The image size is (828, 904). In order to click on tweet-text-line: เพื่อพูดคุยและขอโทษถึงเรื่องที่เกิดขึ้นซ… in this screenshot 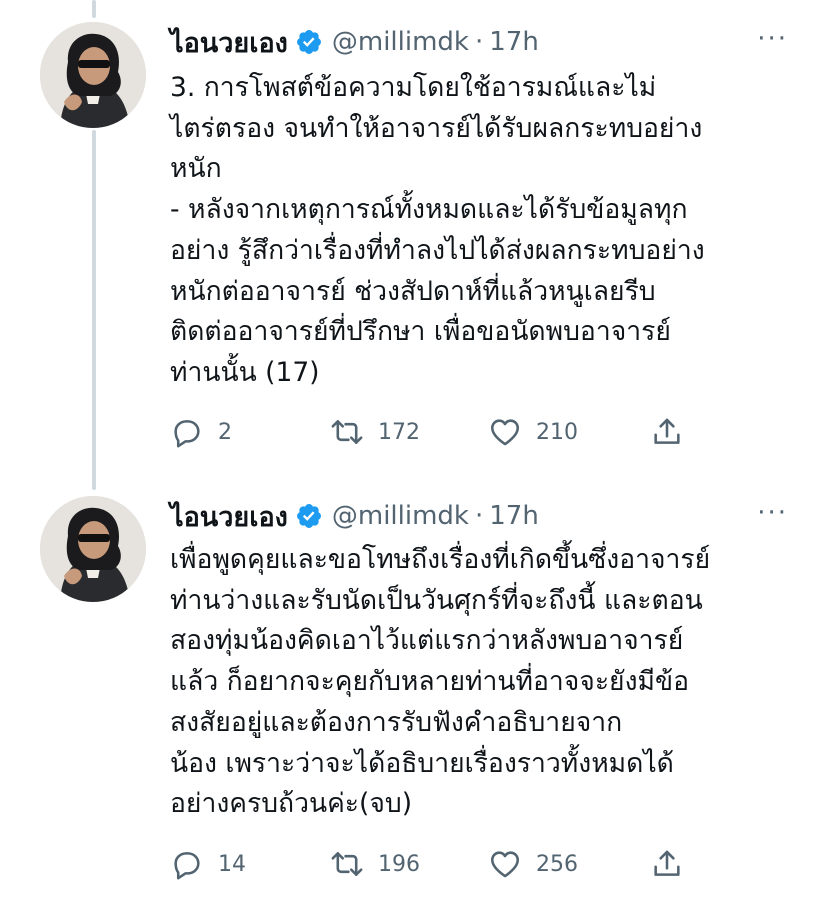, I will do `click(440, 559)`.